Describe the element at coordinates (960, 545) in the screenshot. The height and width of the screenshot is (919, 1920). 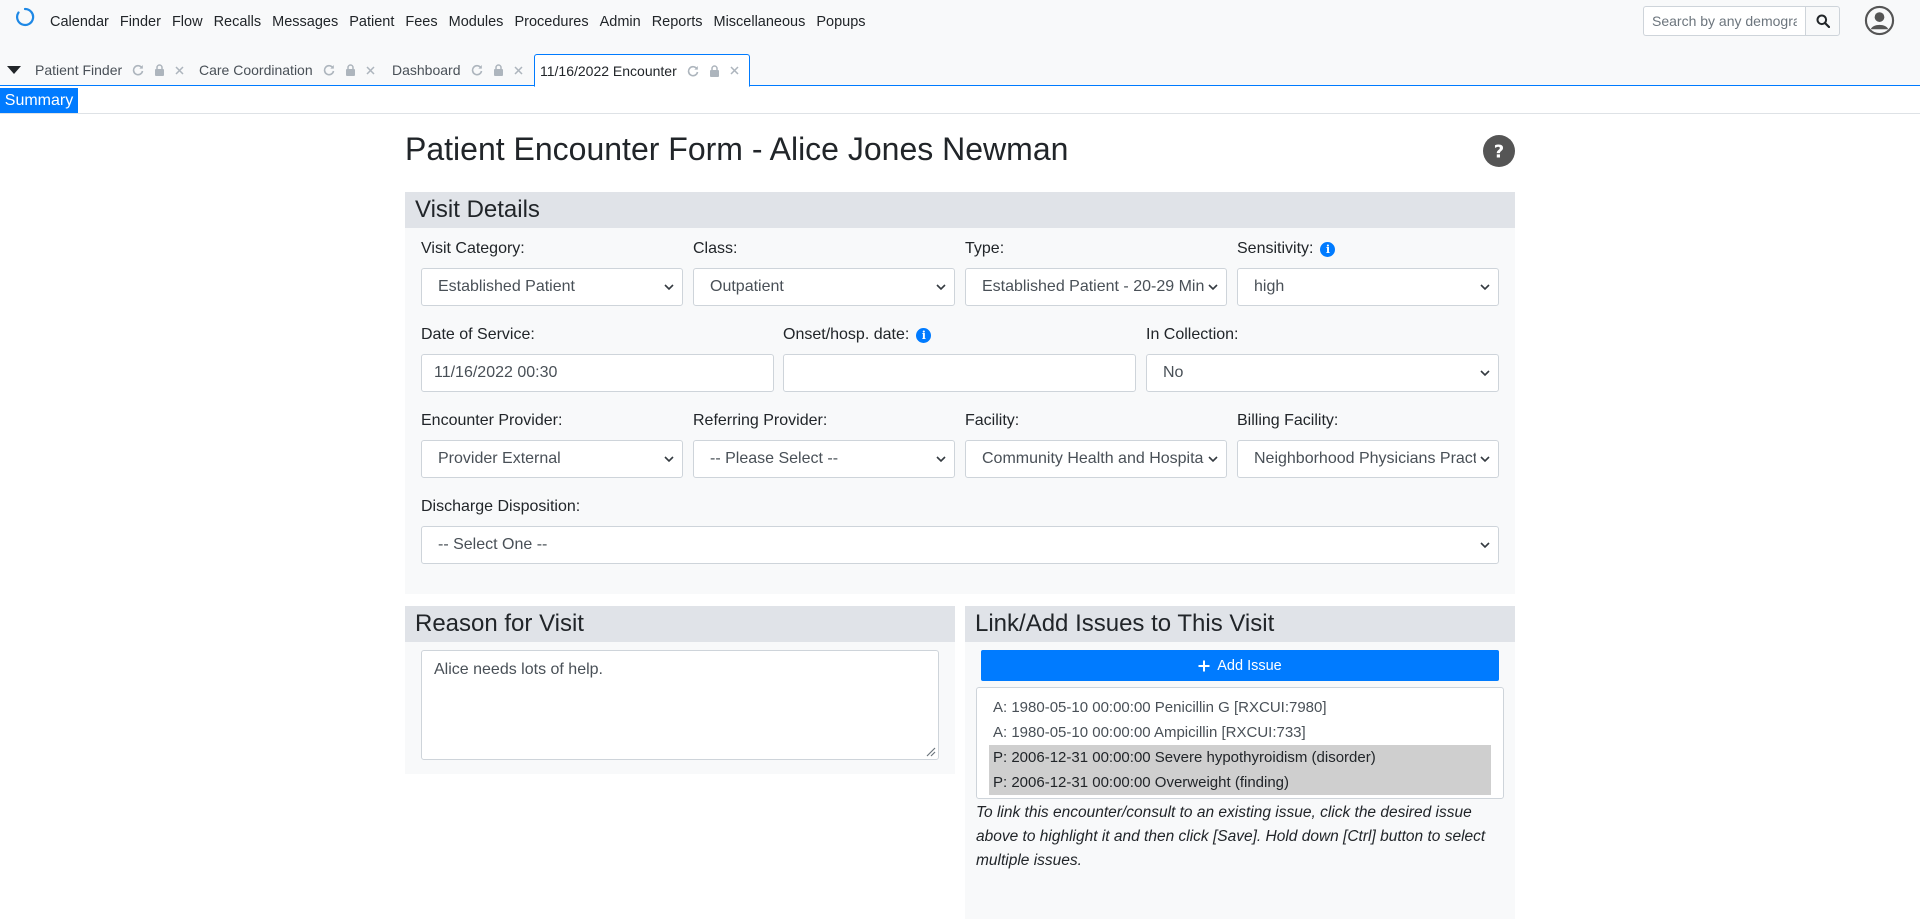
I see `discharge-disposition-select: -- Select One --` at that location.